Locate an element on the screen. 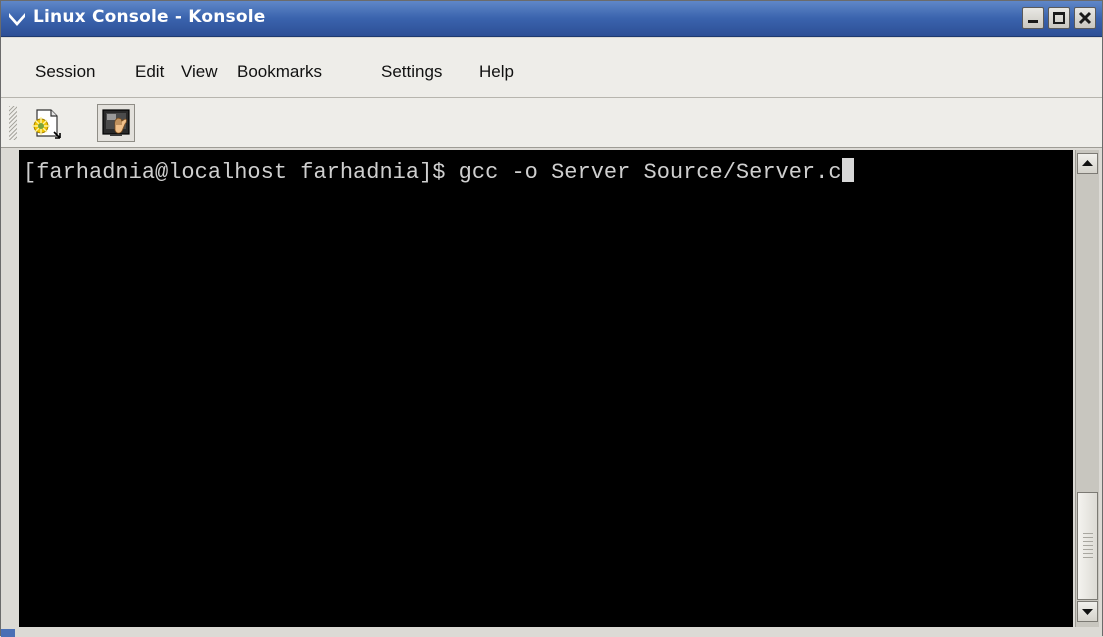  menu-edit: Edit is located at coordinates (149, 72).